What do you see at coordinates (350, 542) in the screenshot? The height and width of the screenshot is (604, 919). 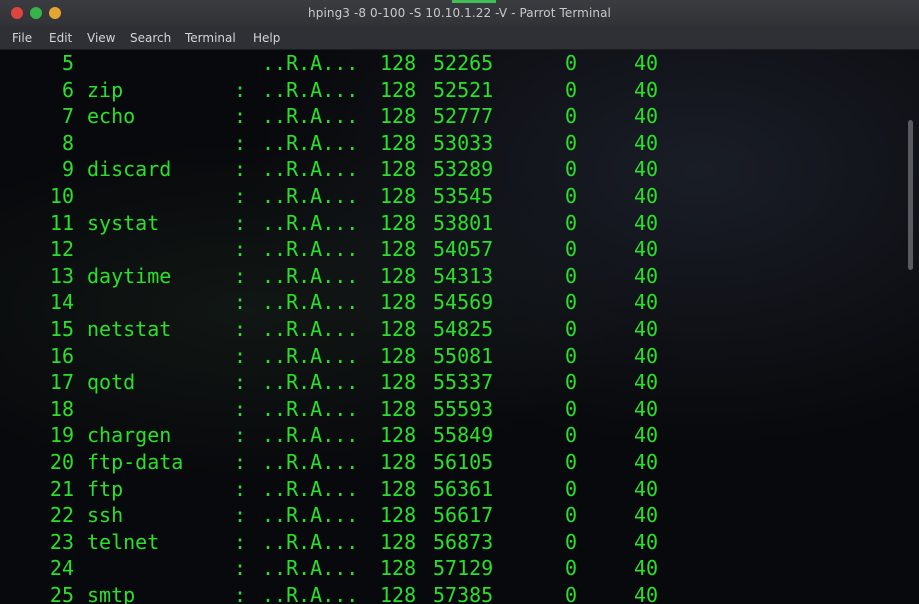 I see `output-row: 23 telnet: ..R.A... 128 56873 0 40` at bounding box center [350, 542].